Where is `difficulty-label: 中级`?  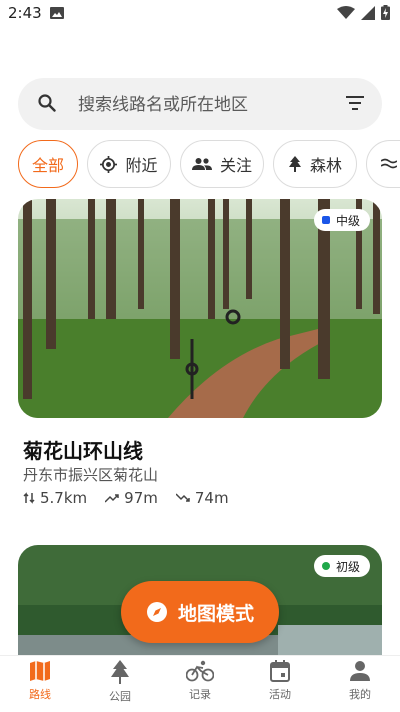 difficulty-label: 中级 is located at coordinates (347, 220).